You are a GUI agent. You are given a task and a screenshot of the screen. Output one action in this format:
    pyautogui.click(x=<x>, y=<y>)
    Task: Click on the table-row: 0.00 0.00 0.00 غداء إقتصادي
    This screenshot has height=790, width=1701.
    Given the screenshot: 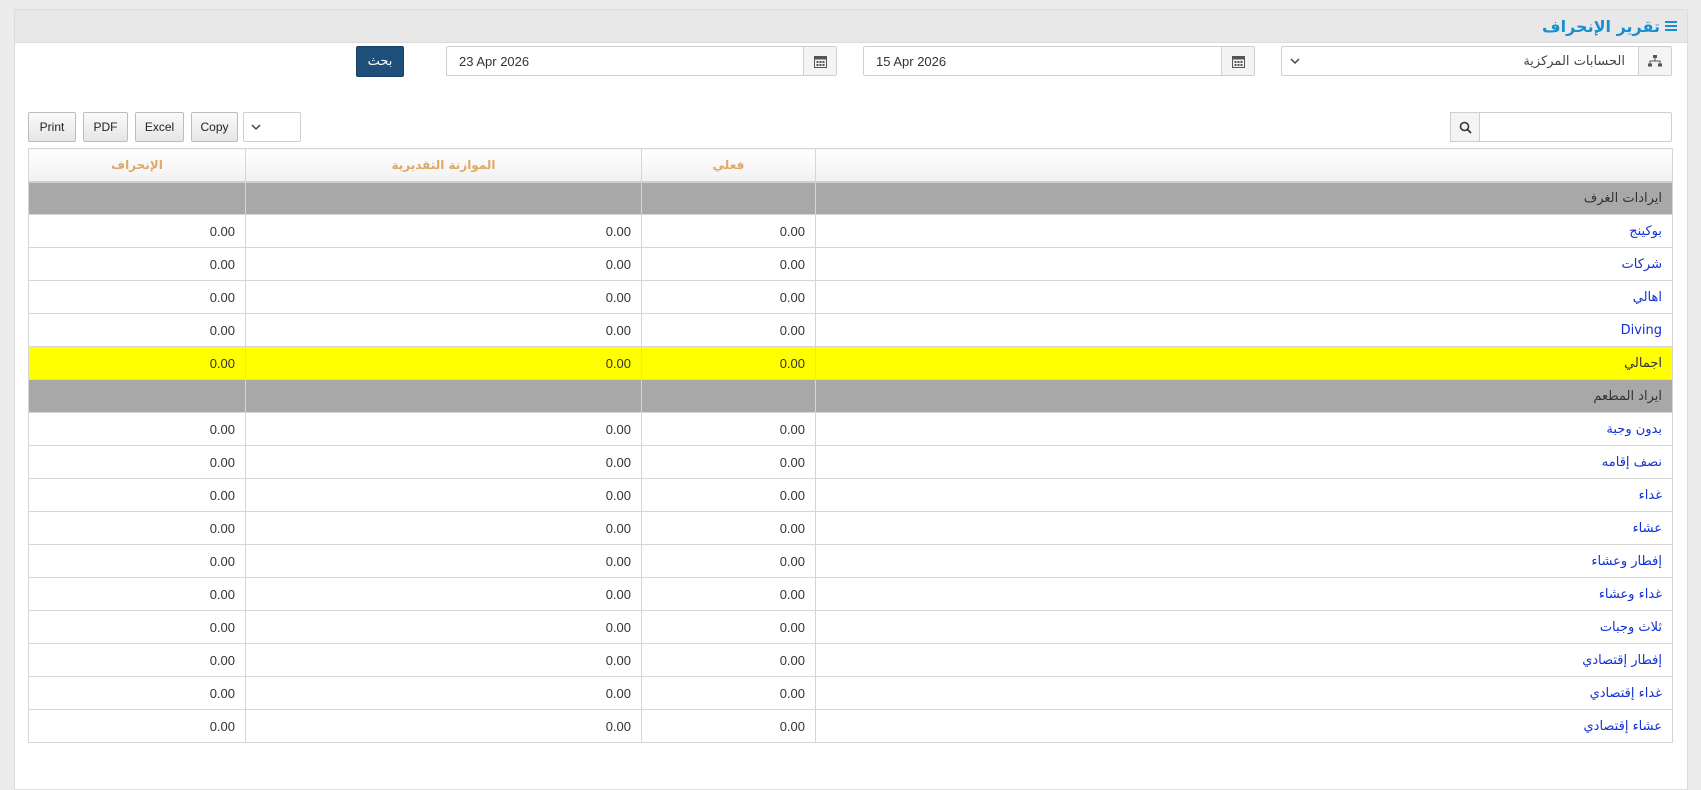 What is the action you would take?
    pyautogui.click(x=850, y=693)
    